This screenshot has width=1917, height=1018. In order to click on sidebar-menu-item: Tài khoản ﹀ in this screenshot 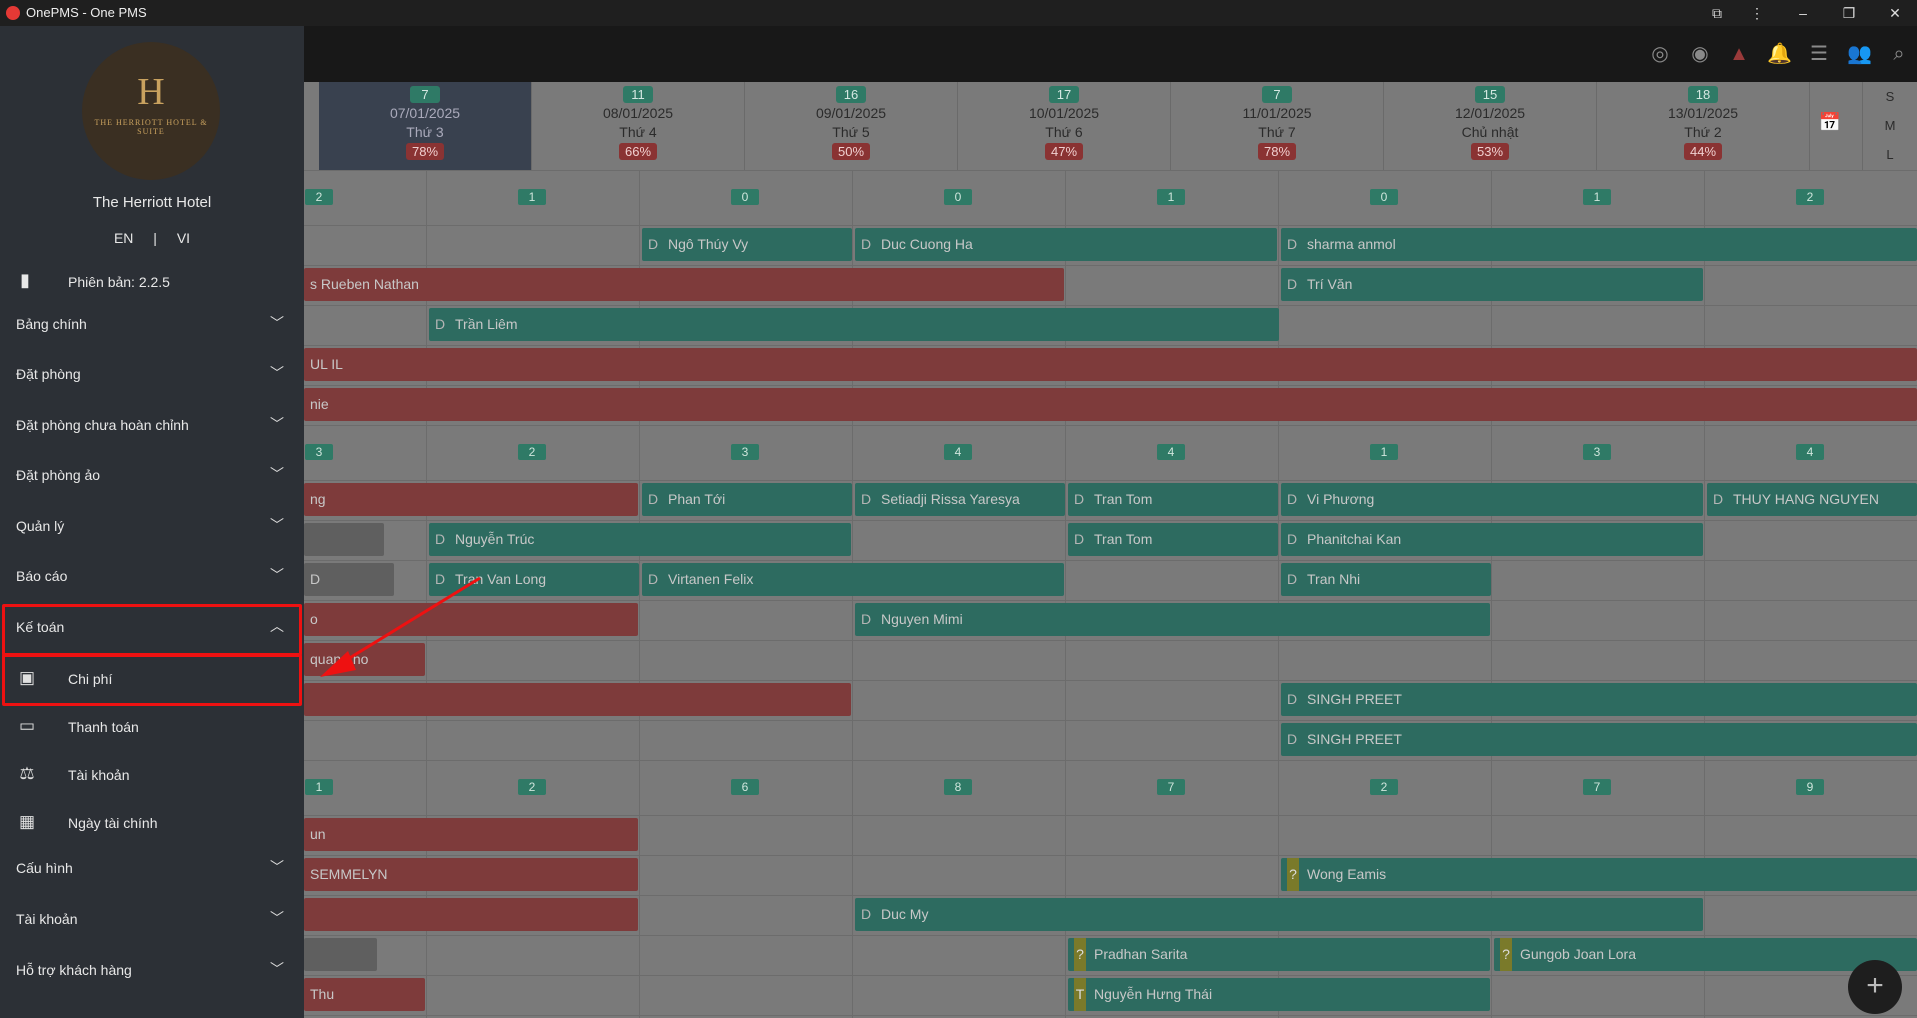, I will do `click(152, 920)`.